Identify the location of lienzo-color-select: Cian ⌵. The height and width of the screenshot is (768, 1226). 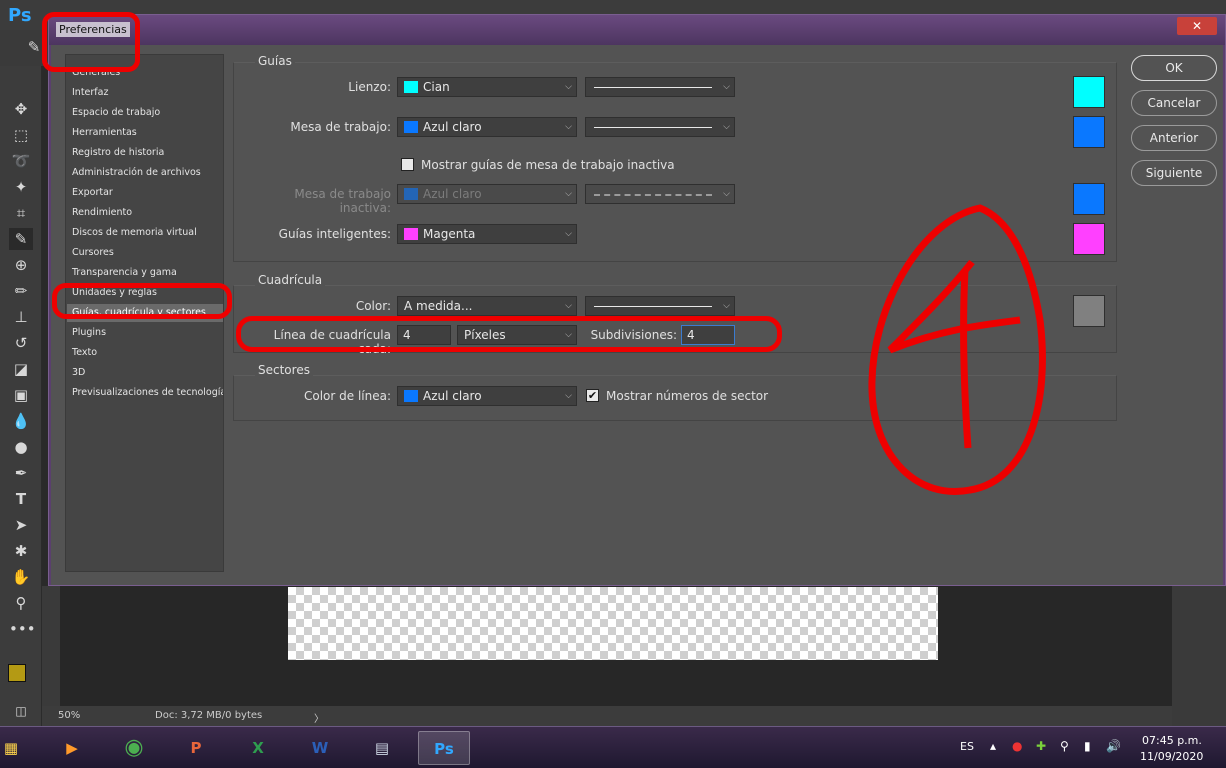
(487, 87).